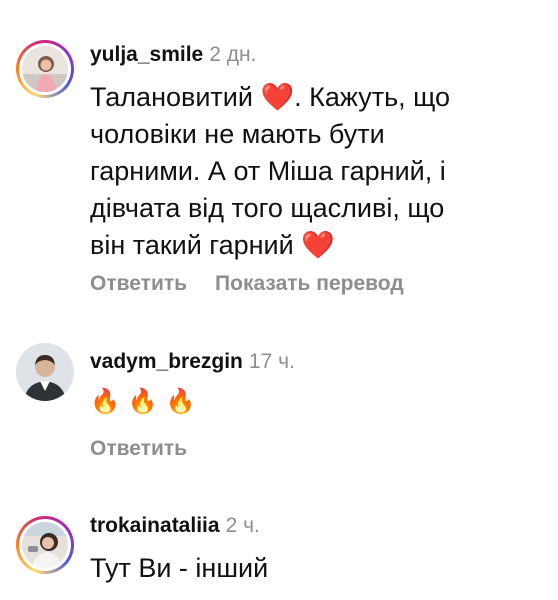 The image size is (558, 600). I want to click on comment-header: trokainataliia 2 ч., so click(175, 526).